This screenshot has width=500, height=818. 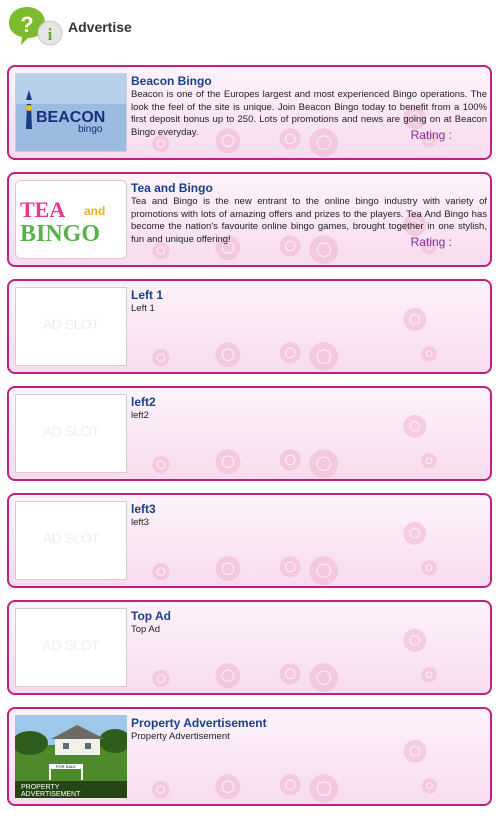 I want to click on tea-logo-and-text: and, so click(x=94, y=211).